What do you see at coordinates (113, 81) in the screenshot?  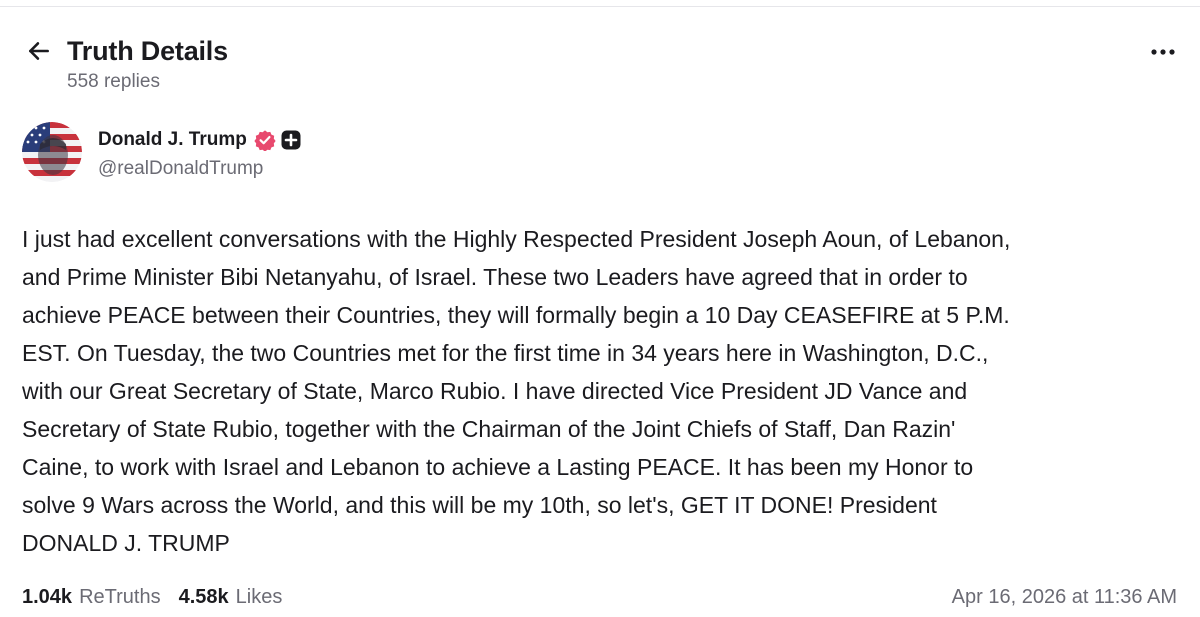 I see `reply-count: 558 replies` at bounding box center [113, 81].